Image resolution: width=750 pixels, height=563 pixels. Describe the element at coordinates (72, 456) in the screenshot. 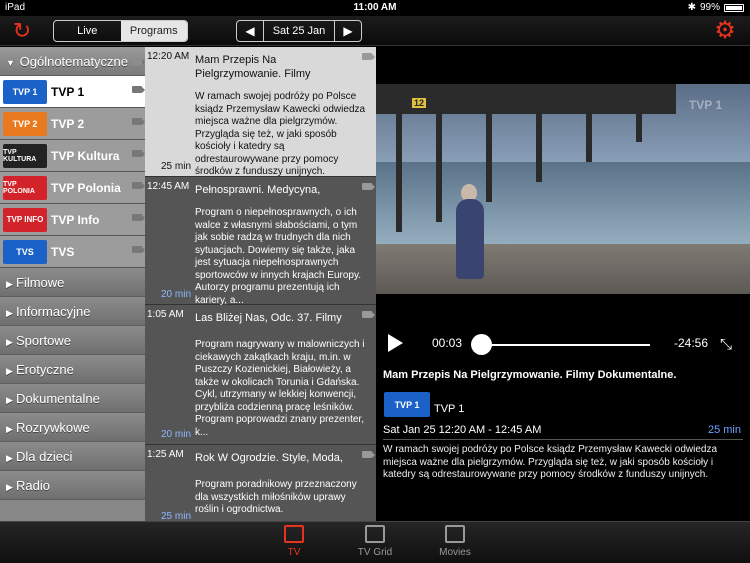

I see `category-dla-dzieci: ▶ Dla dzieci` at that location.